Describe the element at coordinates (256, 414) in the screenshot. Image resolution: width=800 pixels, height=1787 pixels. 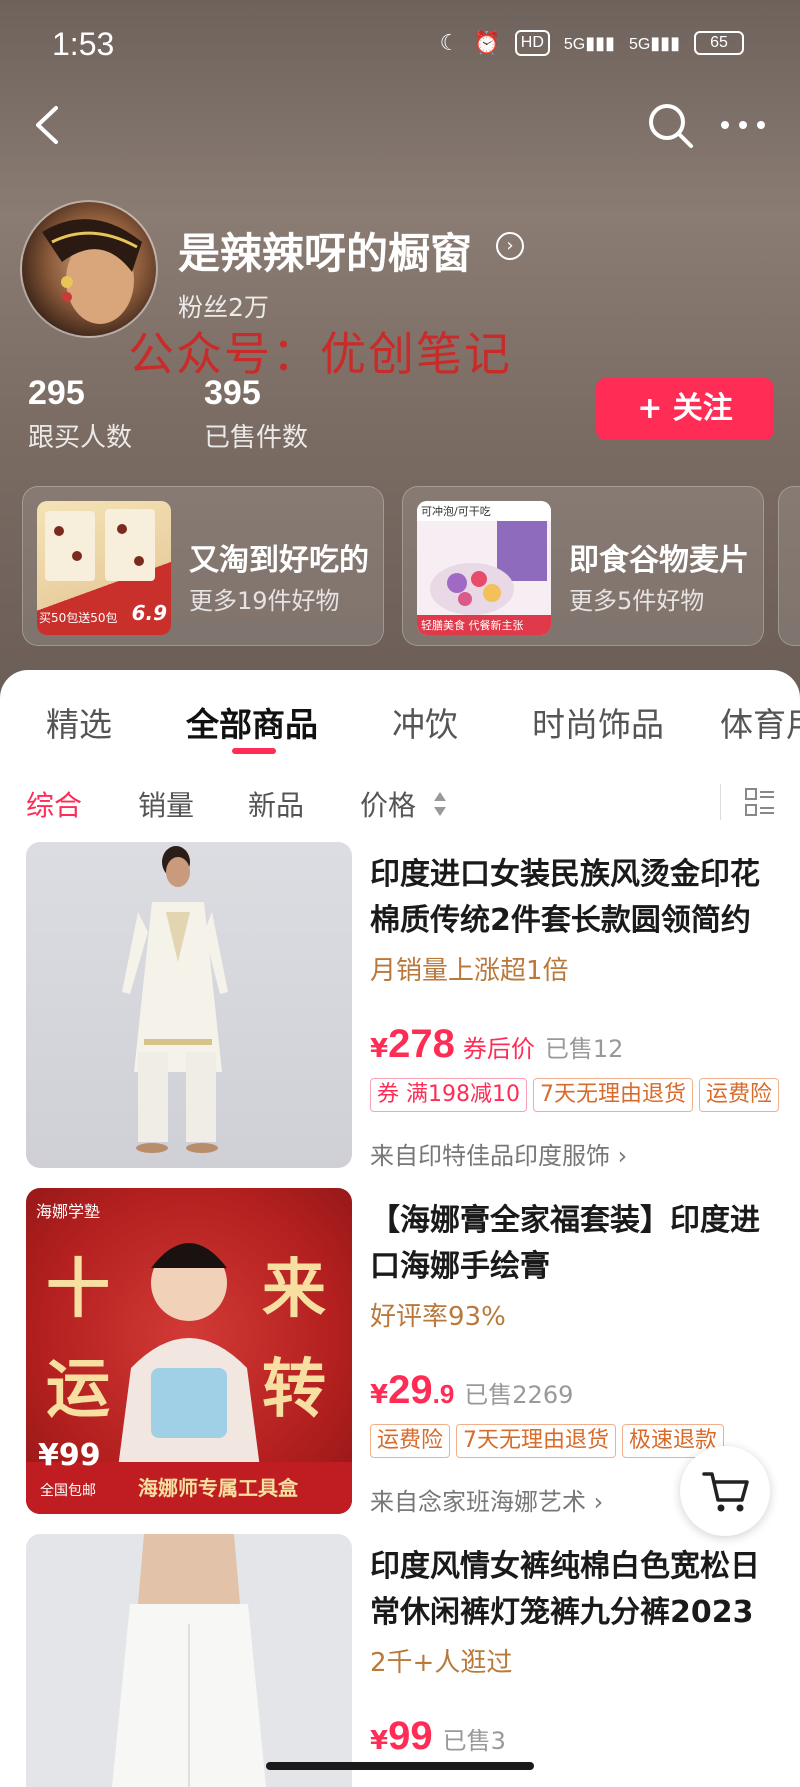
I see `stat-sold: 395 已售件数` at that location.